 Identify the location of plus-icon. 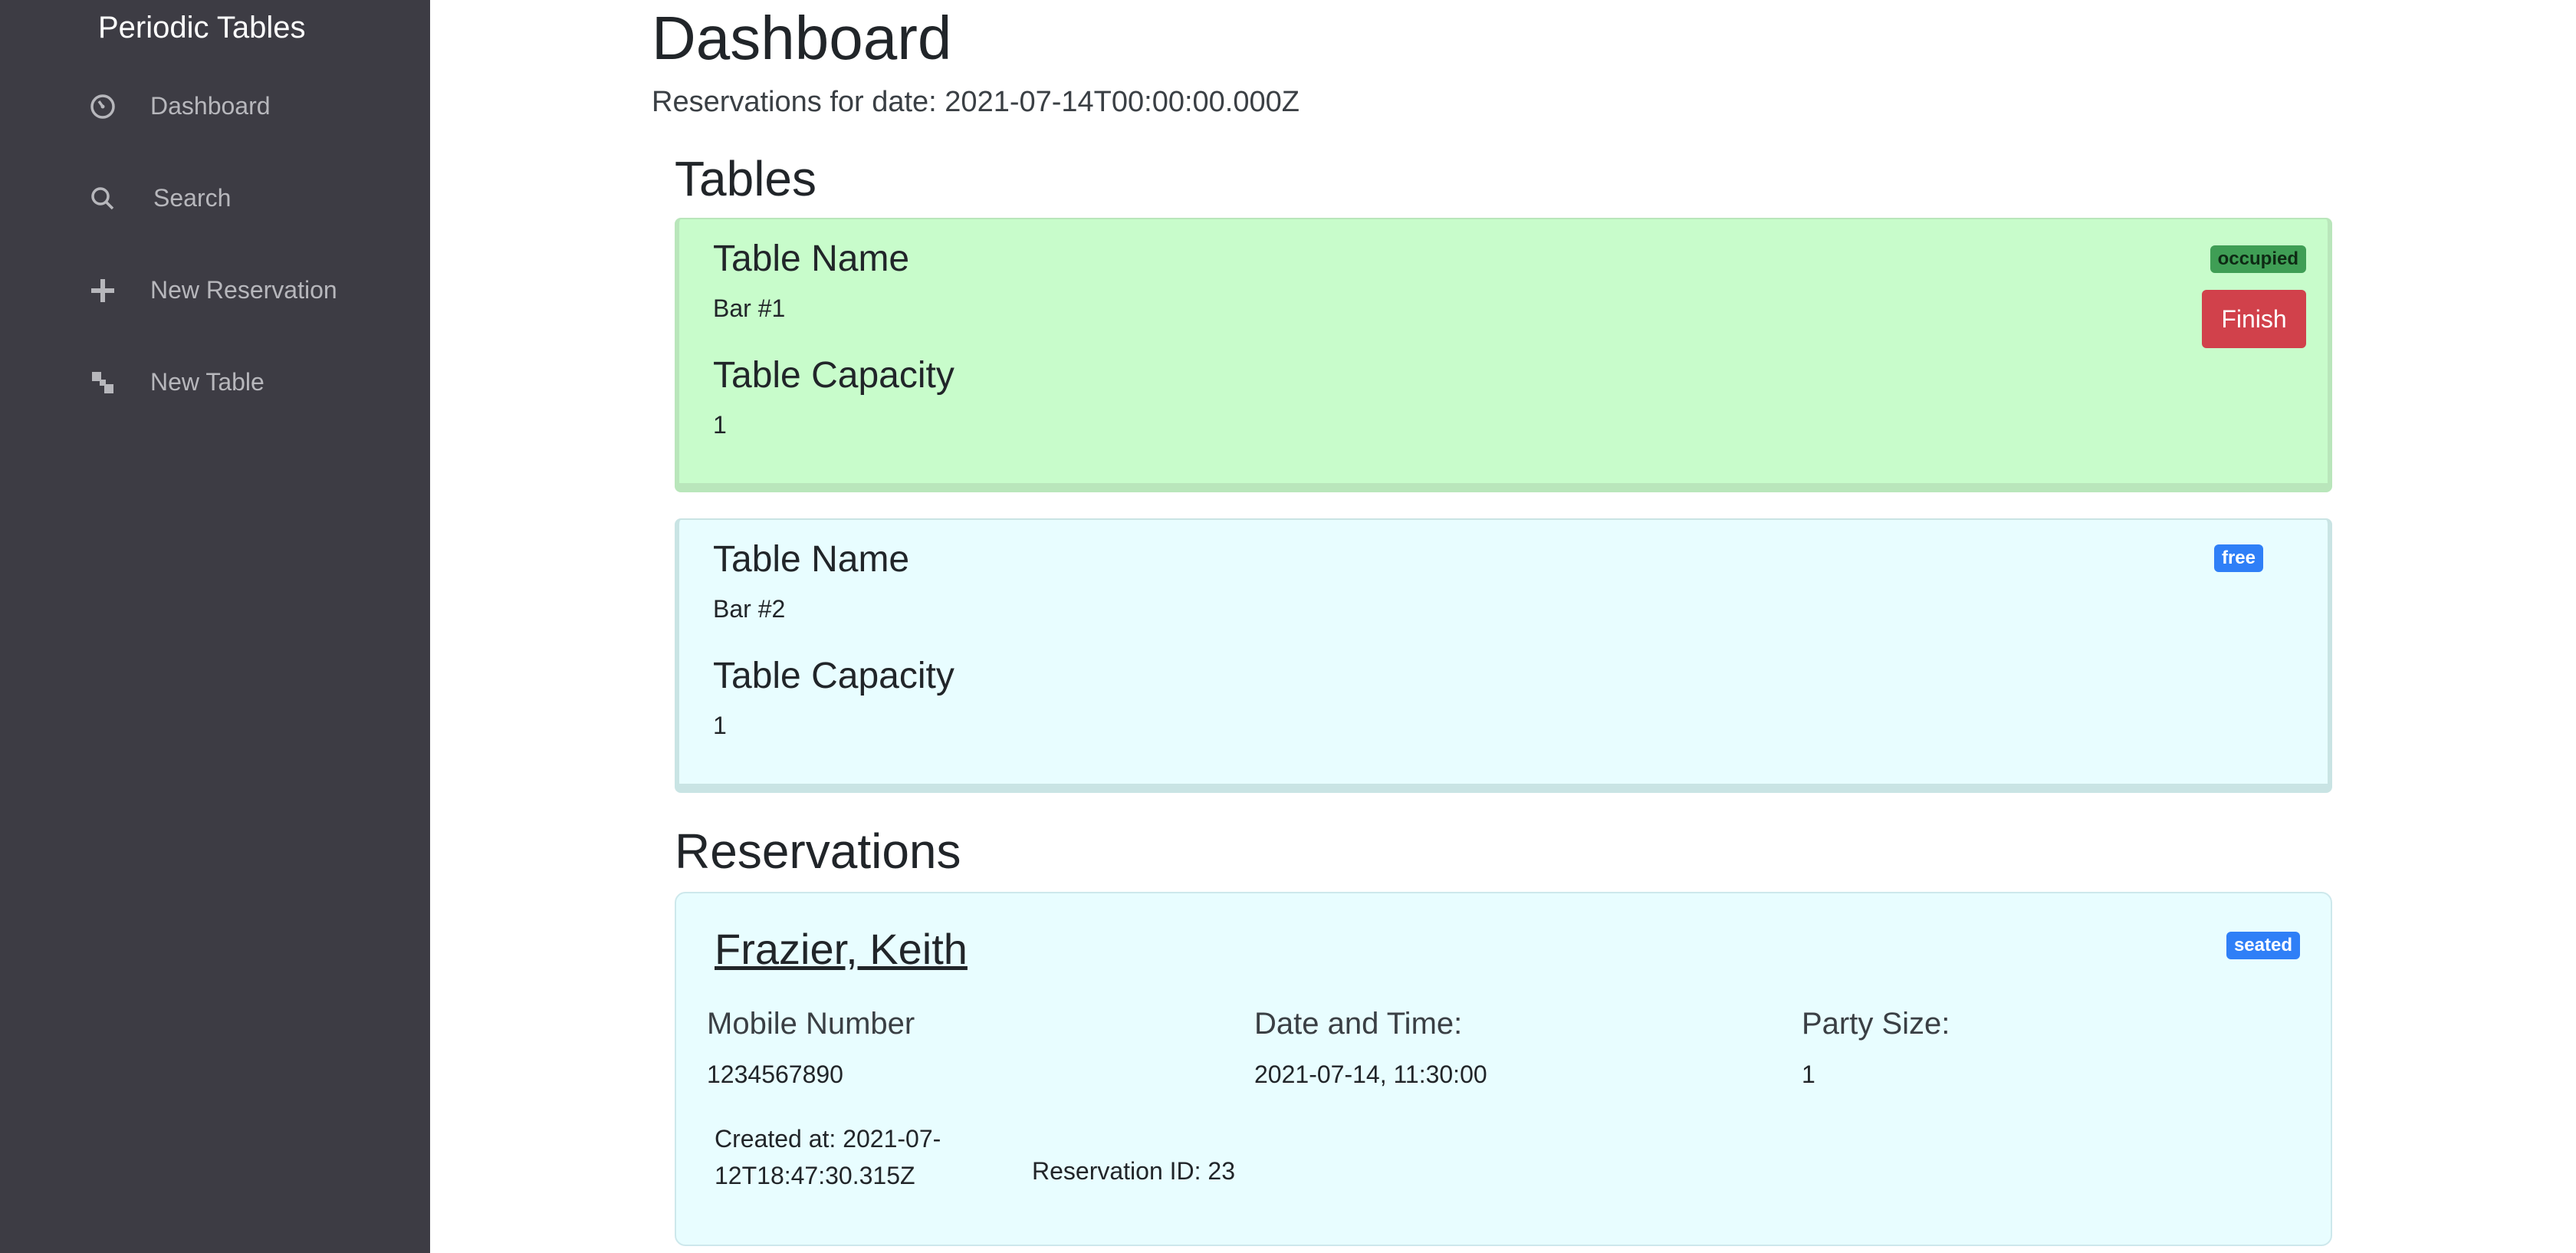
(103, 290).